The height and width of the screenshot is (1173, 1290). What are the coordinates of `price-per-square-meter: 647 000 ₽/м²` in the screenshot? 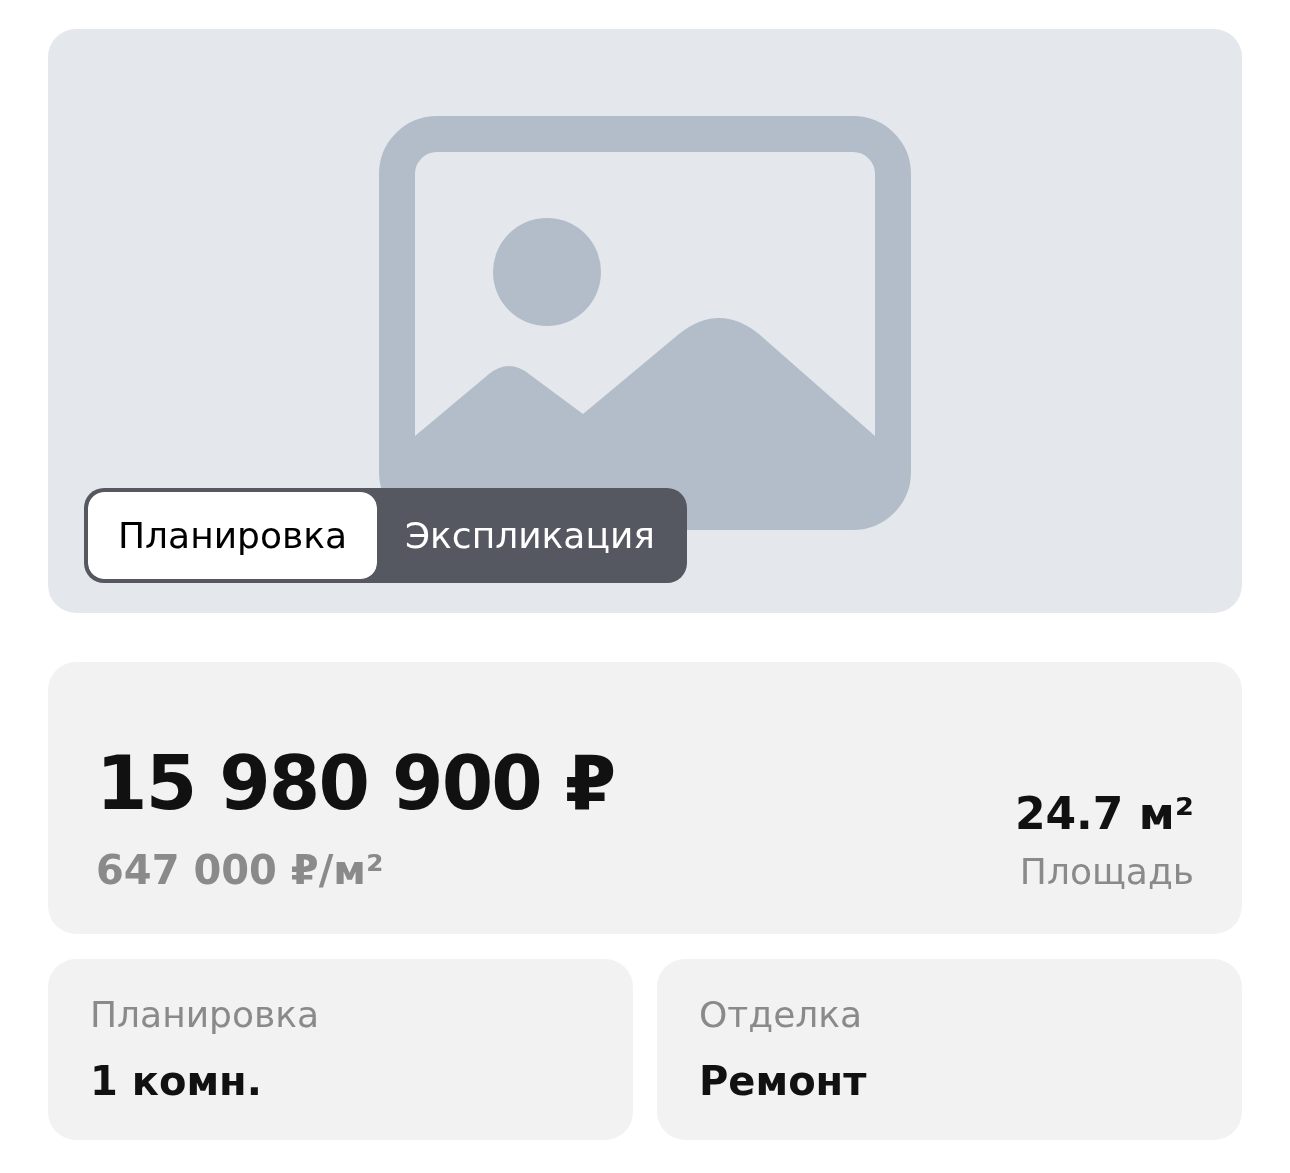 It's located at (240, 870).